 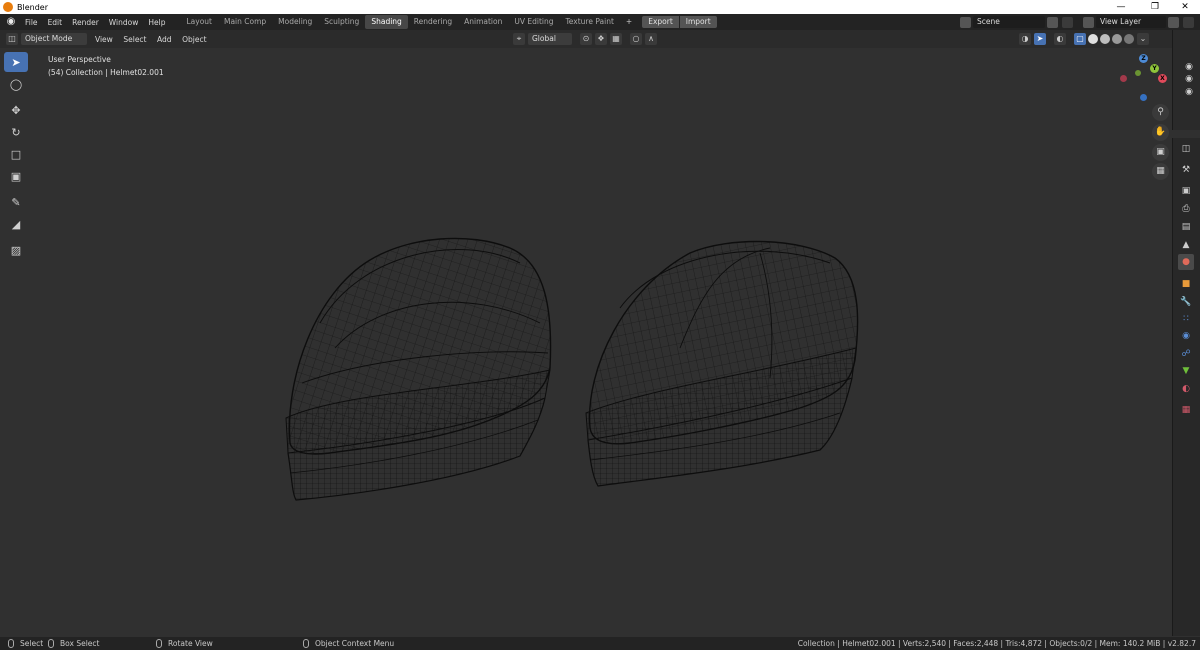 I want to click on rotate-tool-icon: ↻, so click(x=16, y=132).